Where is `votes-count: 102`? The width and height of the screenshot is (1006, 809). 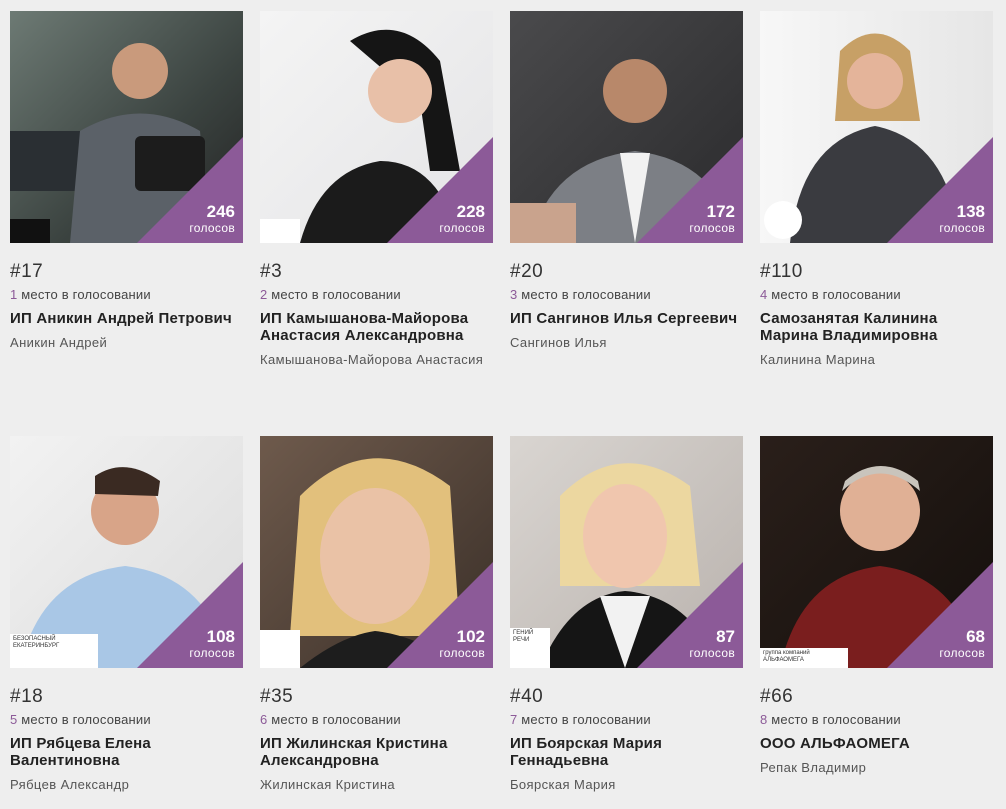 votes-count: 102 is located at coordinates (470, 636).